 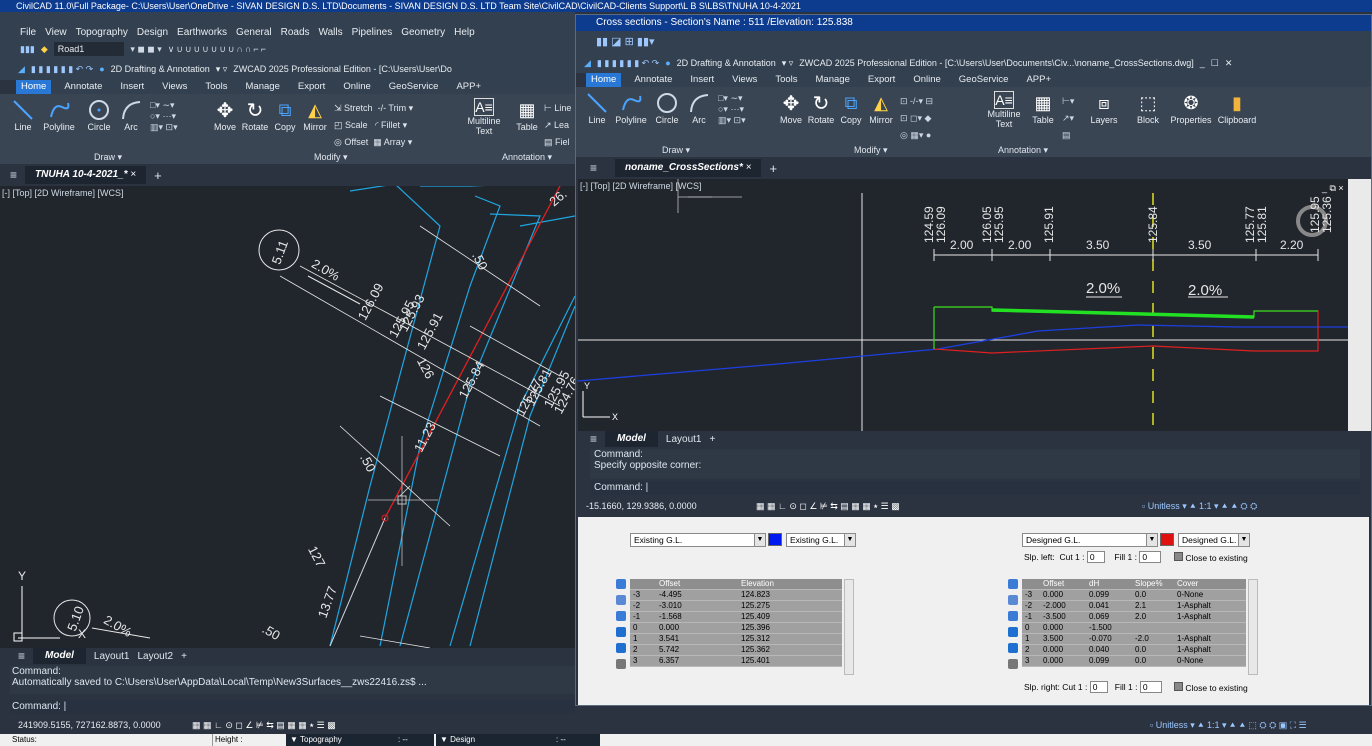 What do you see at coordinates (667, 108) in the screenshot?
I see `cross-circle-tool: Circle` at bounding box center [667, 108].